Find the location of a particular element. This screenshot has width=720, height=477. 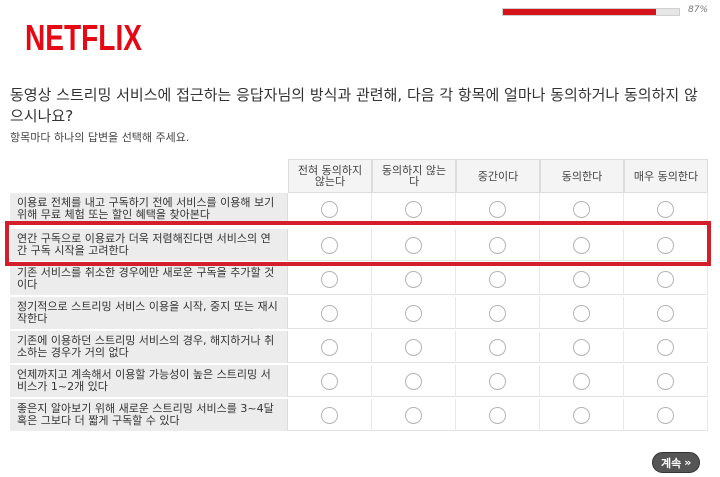

column-header: 매우 동의한다 is located at coordinates (666, 176).